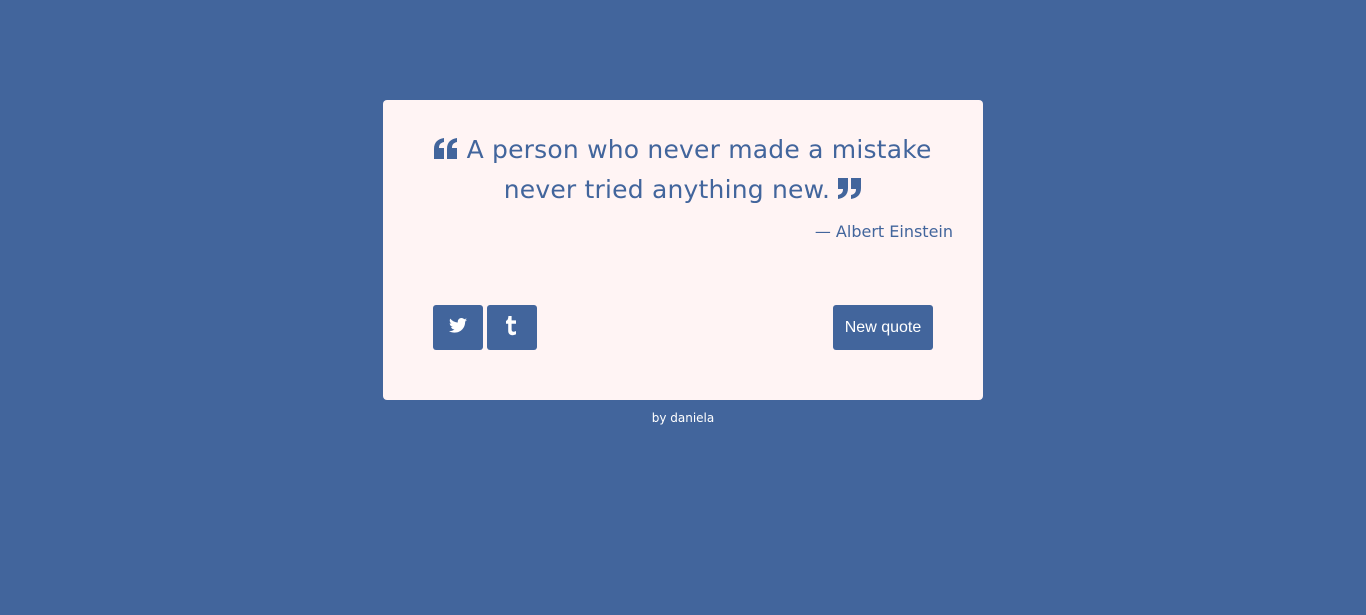 Image resolution: width=1366 pixels, height=615 pixels. Describe the element at coordinates (883, 327) in the screenshot. I see `new-quote-button: New quote` at that location.